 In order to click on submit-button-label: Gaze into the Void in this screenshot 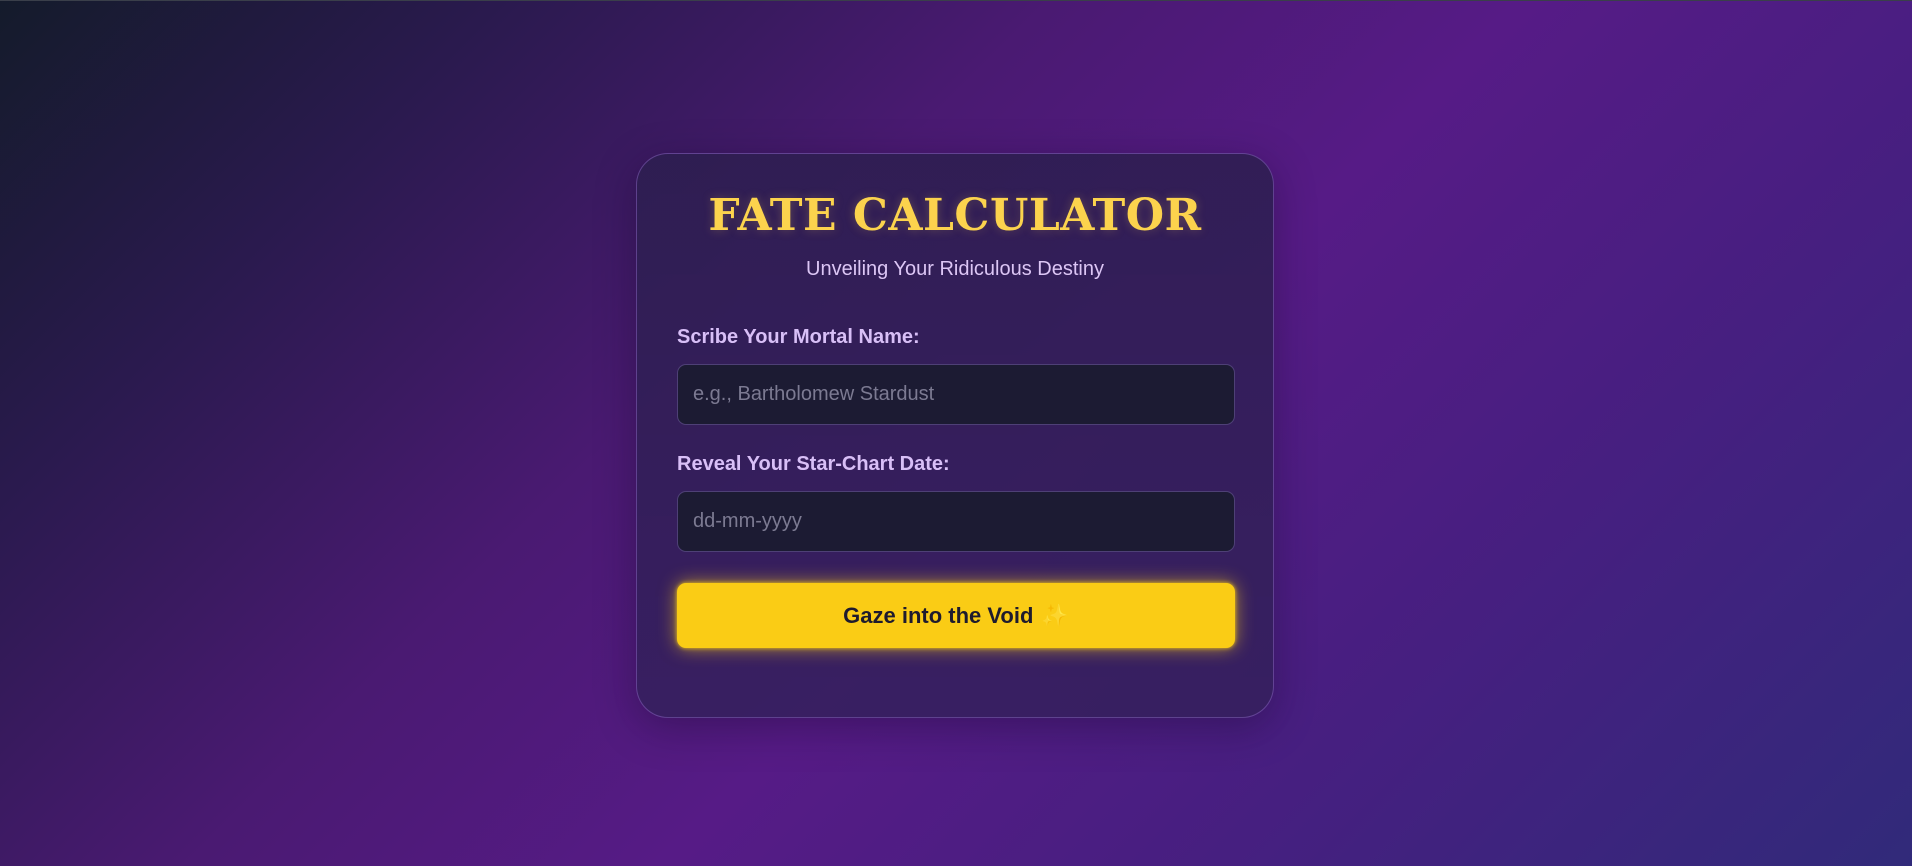, I will do `click(938, 615)`.